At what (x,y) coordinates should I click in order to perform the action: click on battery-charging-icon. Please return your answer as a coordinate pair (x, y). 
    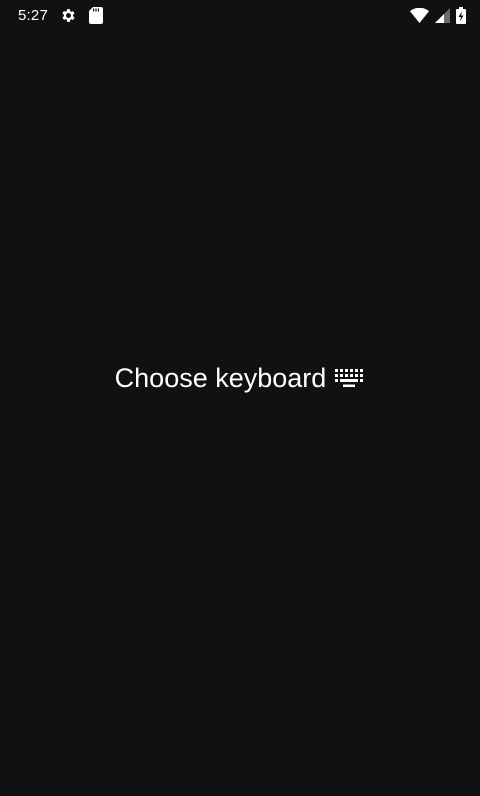
    Looking at the image, I should click on (461, 15).